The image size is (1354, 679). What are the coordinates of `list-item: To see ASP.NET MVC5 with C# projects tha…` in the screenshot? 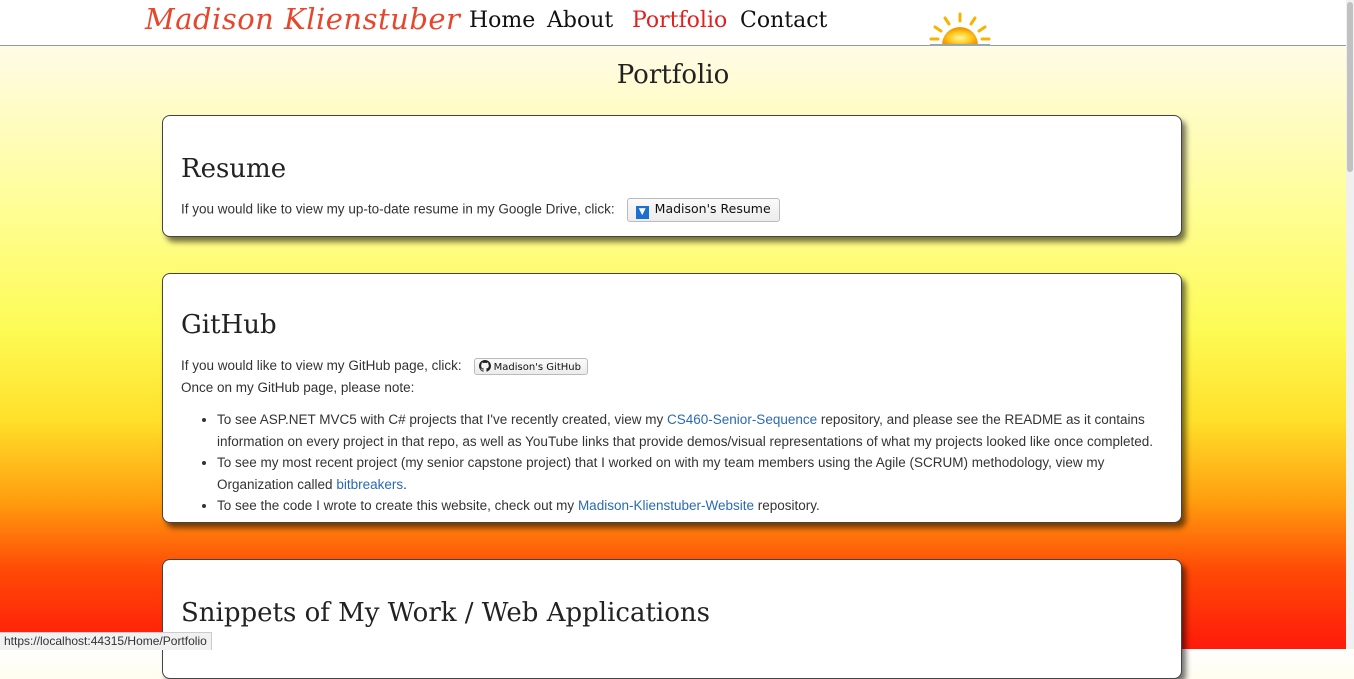 It's located at (697, 430).